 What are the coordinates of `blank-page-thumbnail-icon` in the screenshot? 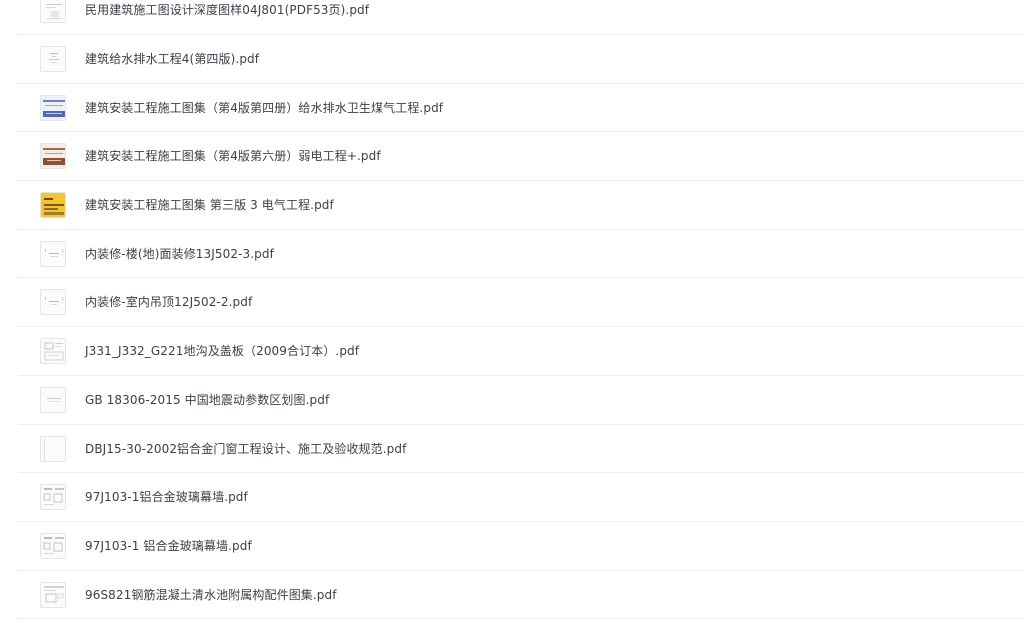 It's located at (53, 448).